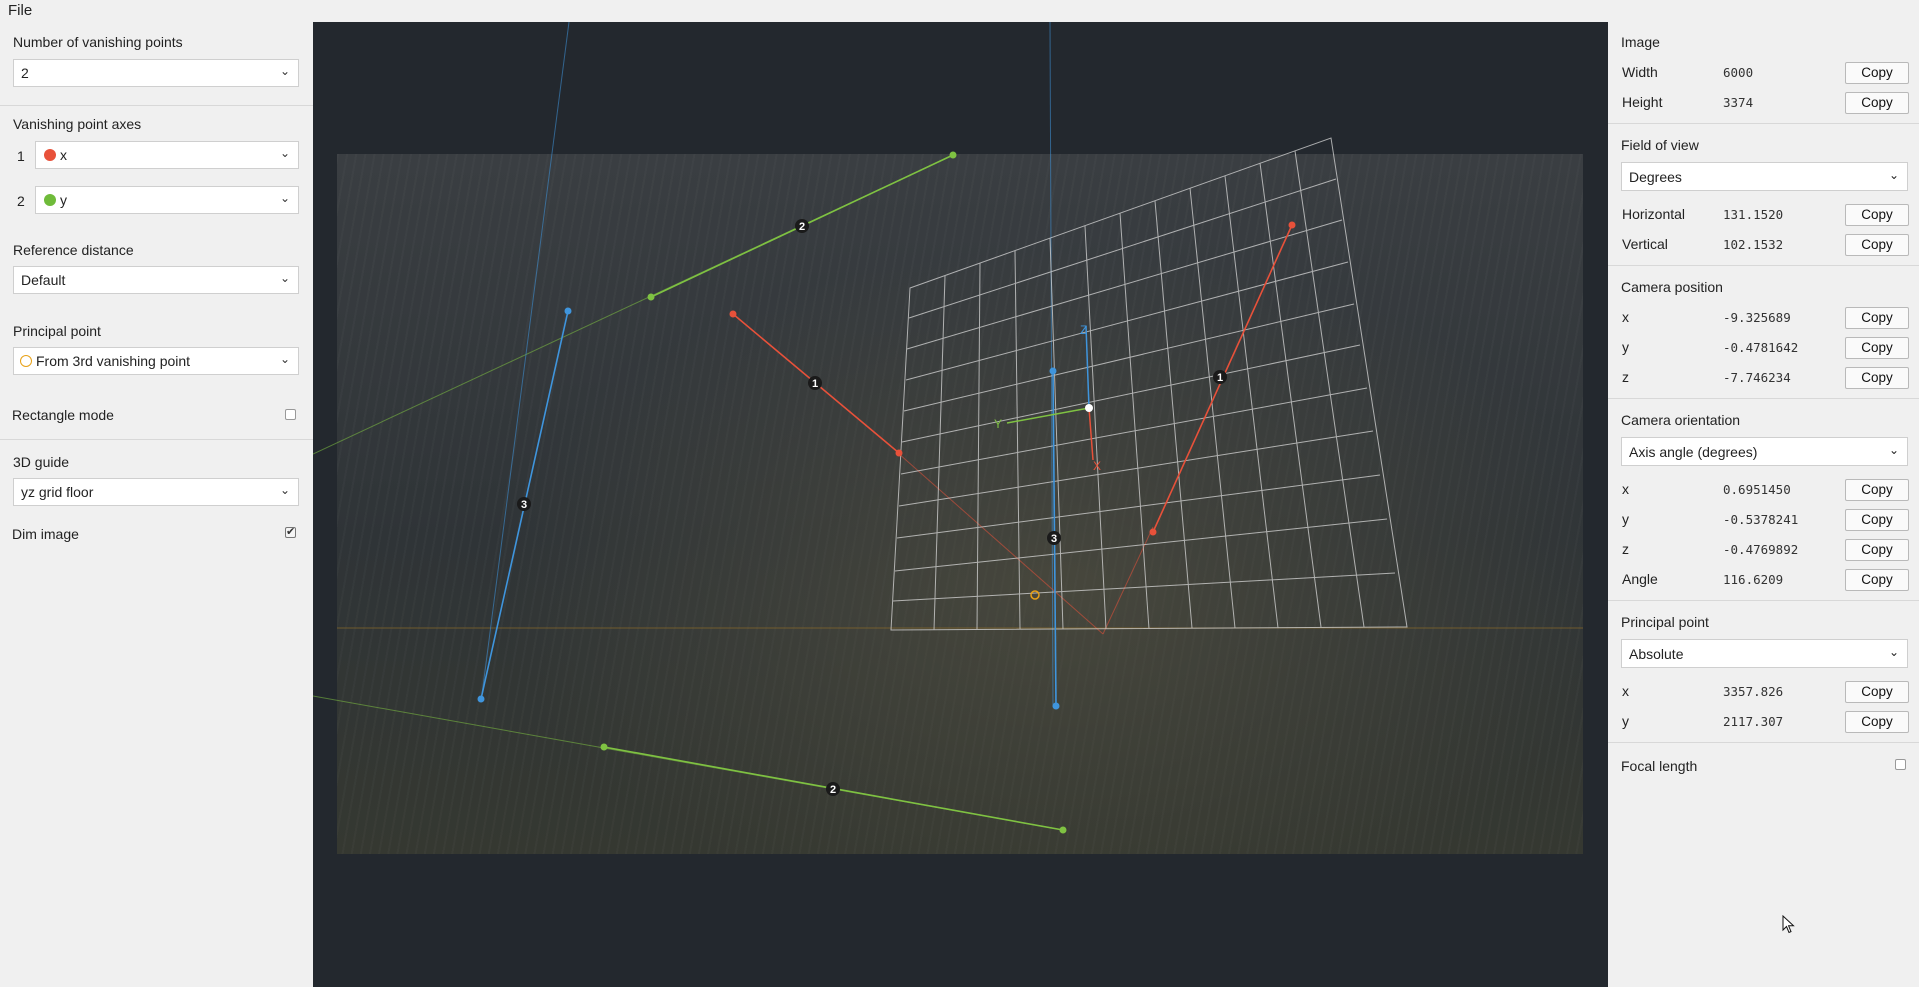 This screenshot has width=1919, height=987. Describe the element at coordinates (1877, 318) in the screenshot. I see `copy-cam-pos-x-button: Copy` at that location.